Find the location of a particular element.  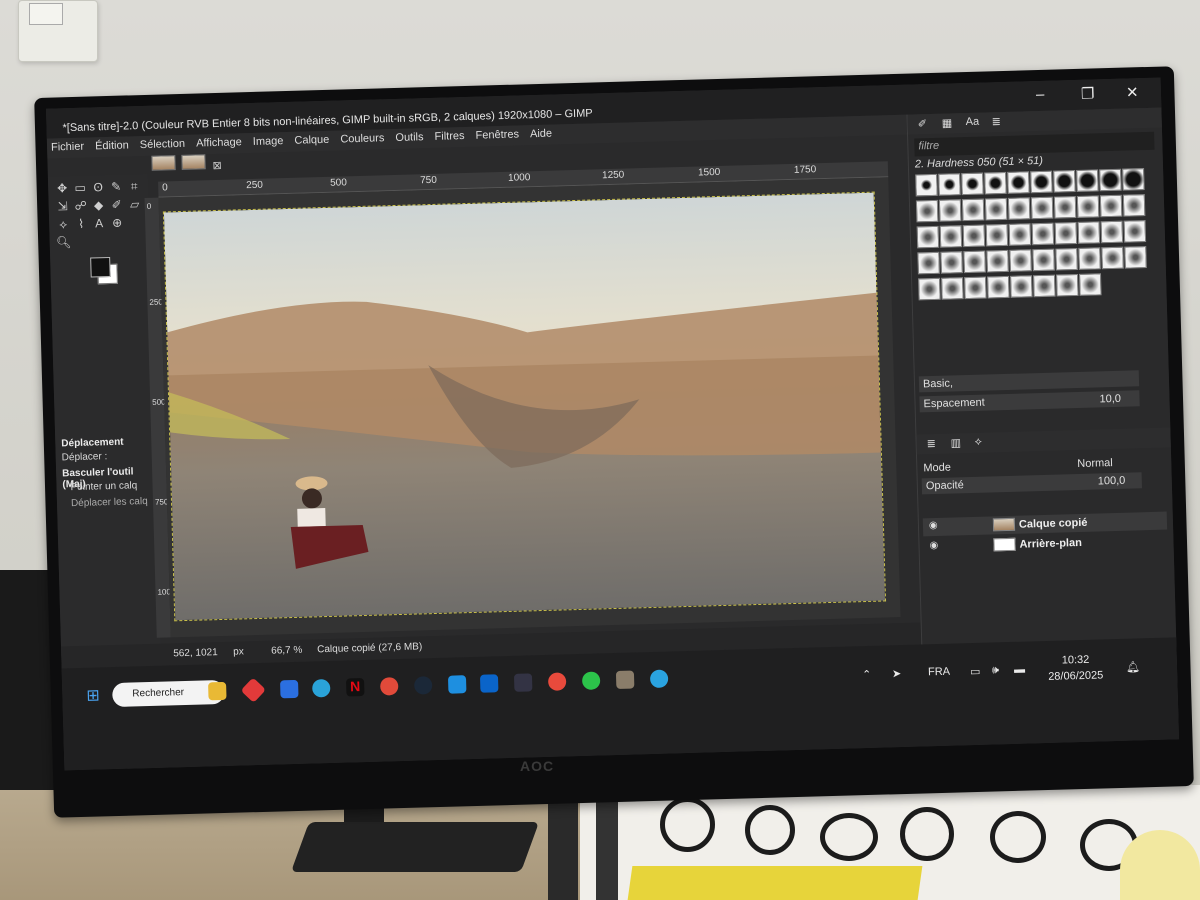

crop-icon: ⌗ is located at coordinates (134, 186).